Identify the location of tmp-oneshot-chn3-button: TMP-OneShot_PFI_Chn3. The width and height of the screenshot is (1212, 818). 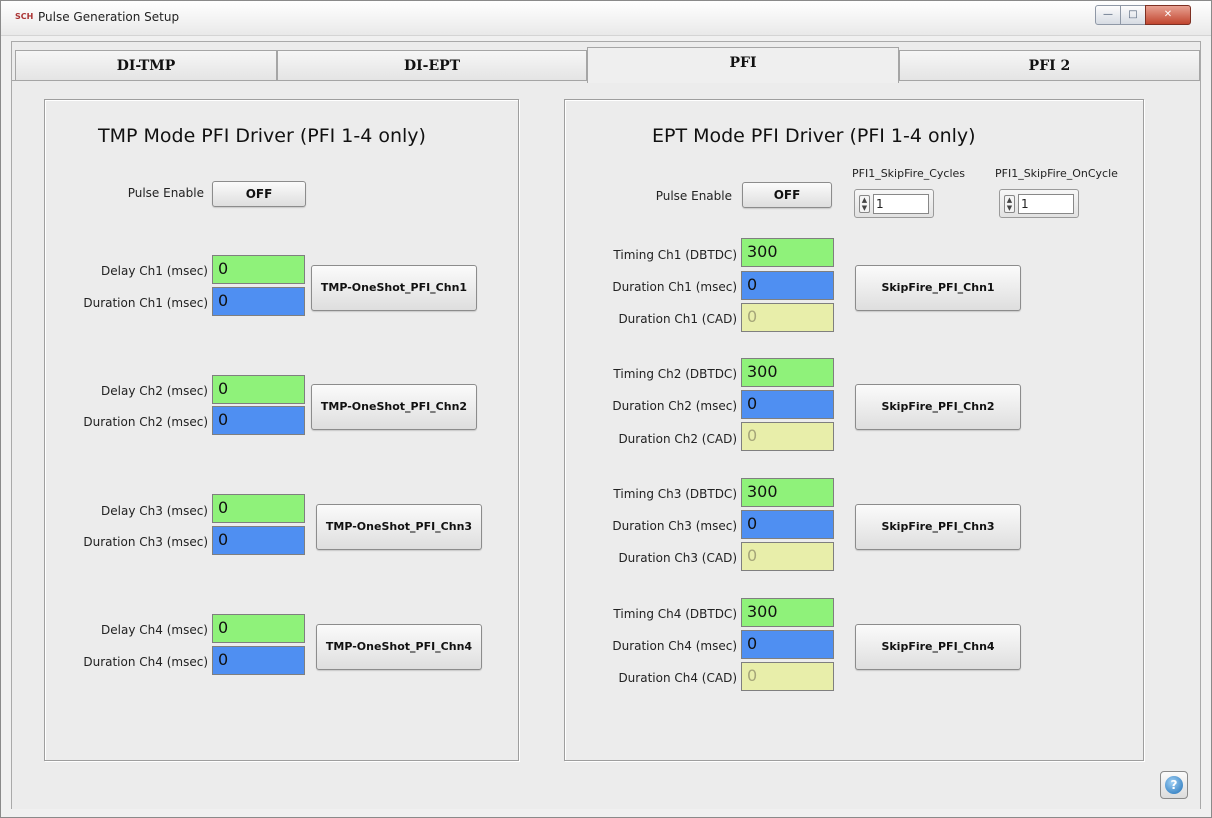
(399, 527).